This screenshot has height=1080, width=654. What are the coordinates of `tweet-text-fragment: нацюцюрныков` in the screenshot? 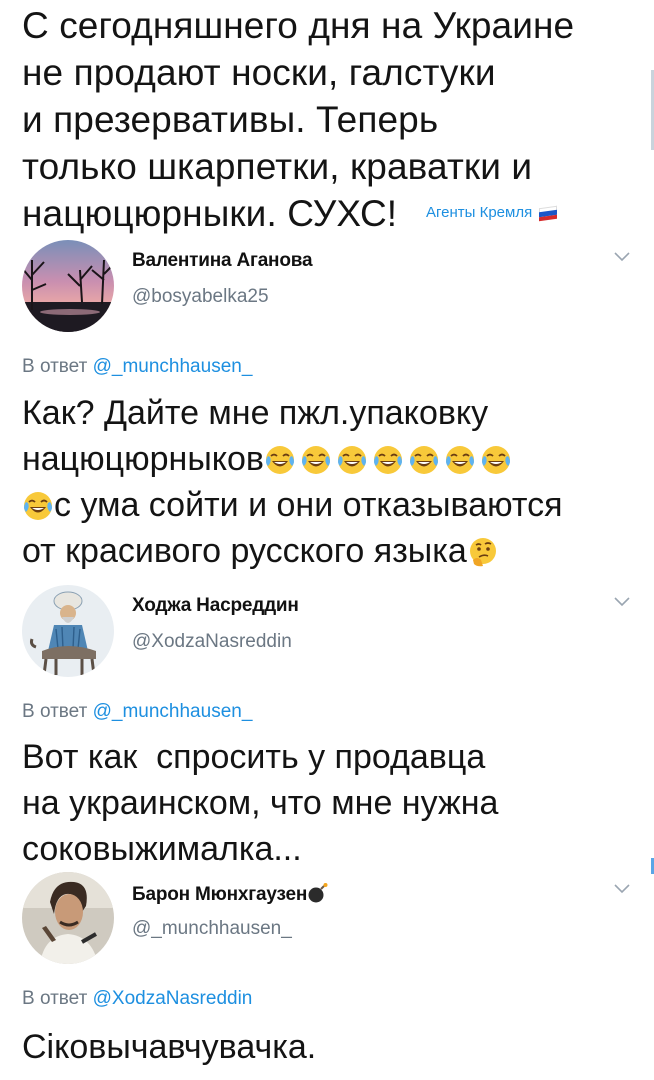 It's located at (143, 459).